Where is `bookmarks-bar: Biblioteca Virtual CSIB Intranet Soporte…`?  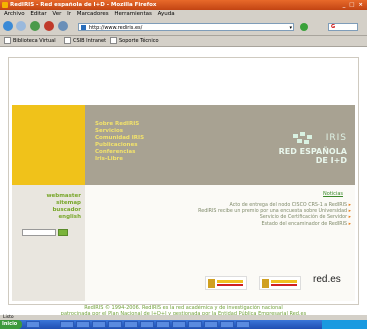 bookmarks-bar: Biblioteca Virtual CSIB Intranet Soporte… is located at coordinates (183, 41).